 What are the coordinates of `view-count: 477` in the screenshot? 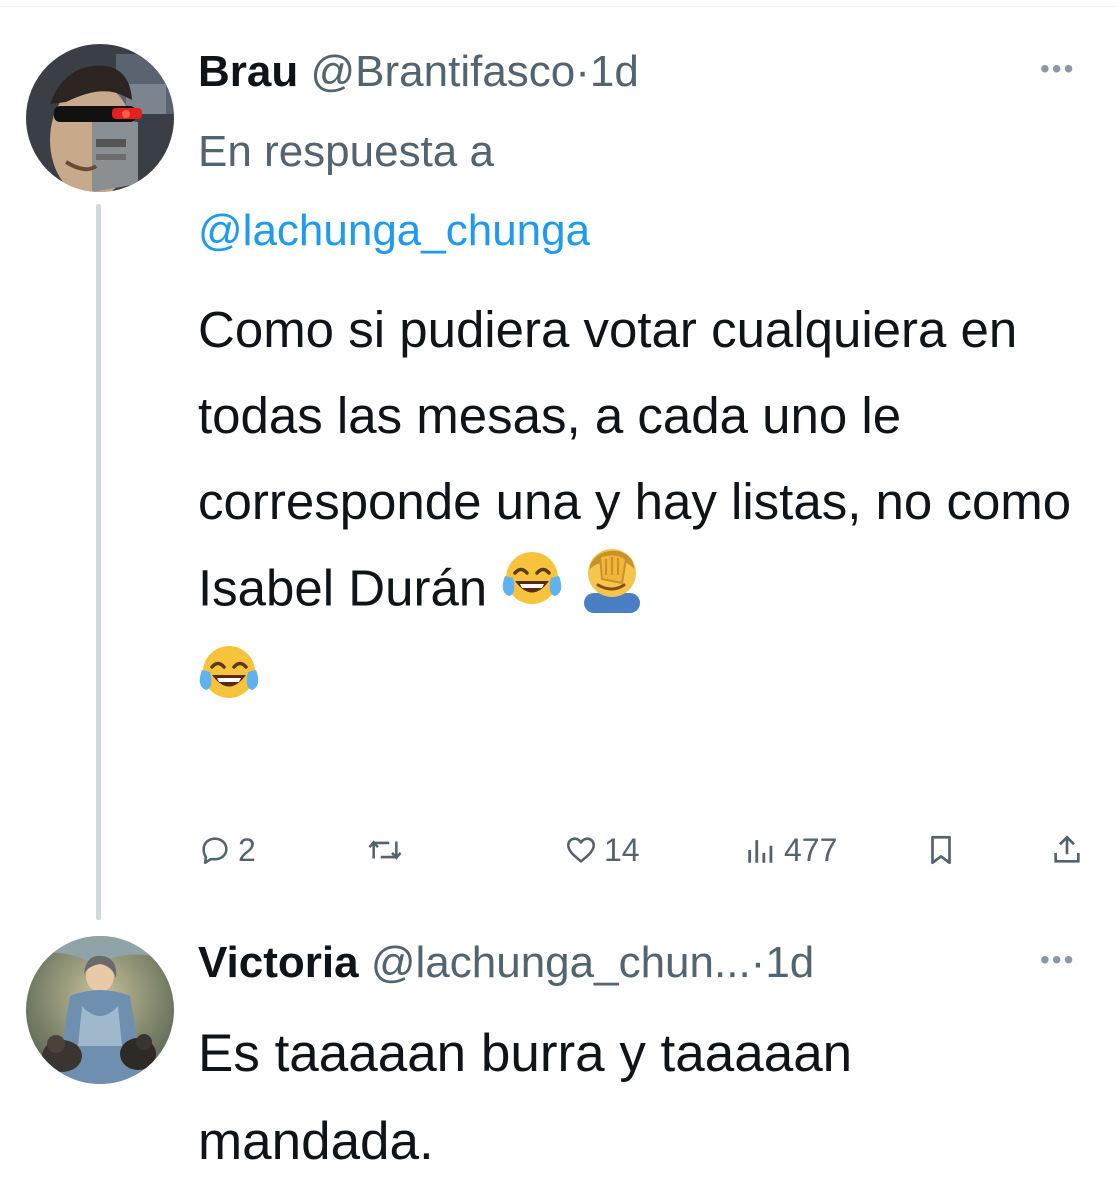 It's located at (811, 849).